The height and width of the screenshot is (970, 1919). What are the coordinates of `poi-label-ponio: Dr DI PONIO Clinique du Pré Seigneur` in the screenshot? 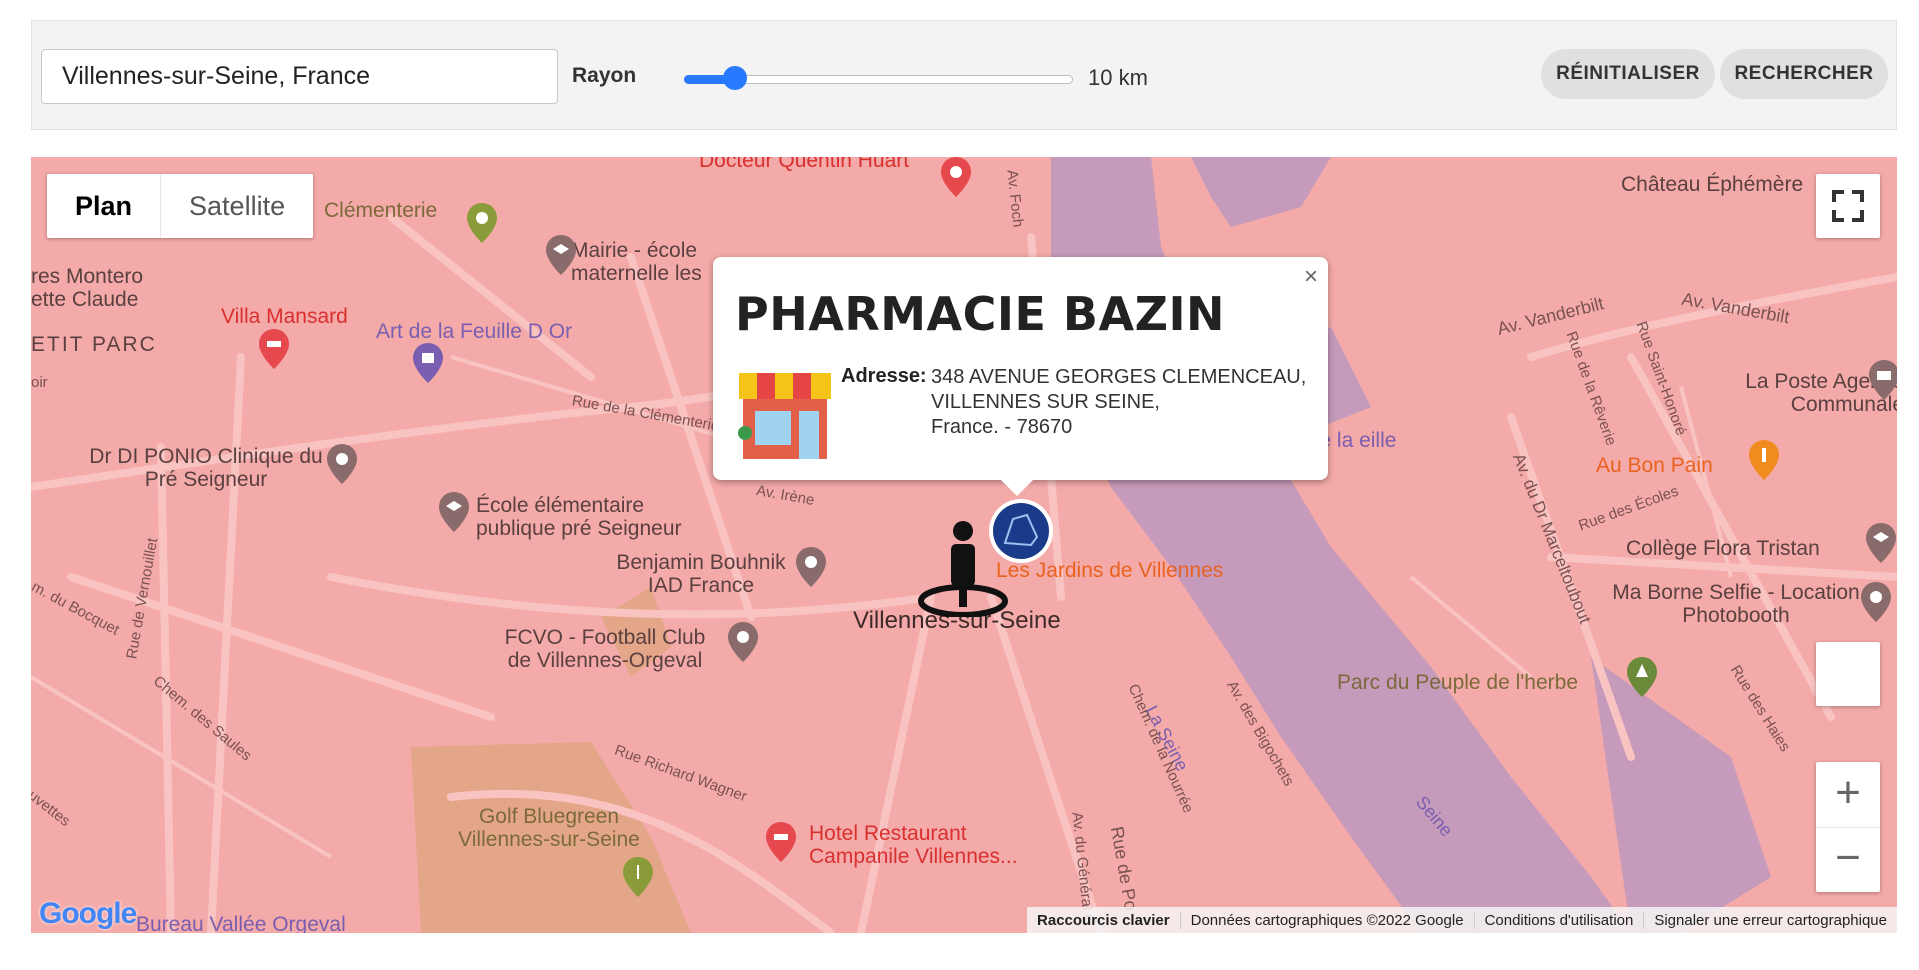 It's located at (206, 468).